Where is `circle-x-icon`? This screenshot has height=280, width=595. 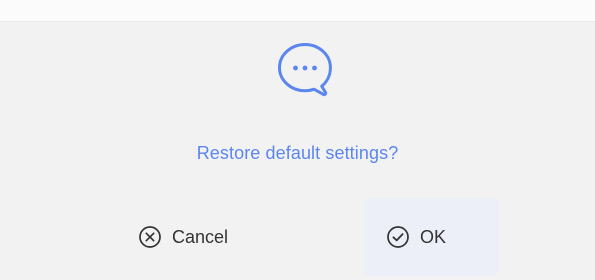 circle-x-icon is located at coordinates (150, 237).